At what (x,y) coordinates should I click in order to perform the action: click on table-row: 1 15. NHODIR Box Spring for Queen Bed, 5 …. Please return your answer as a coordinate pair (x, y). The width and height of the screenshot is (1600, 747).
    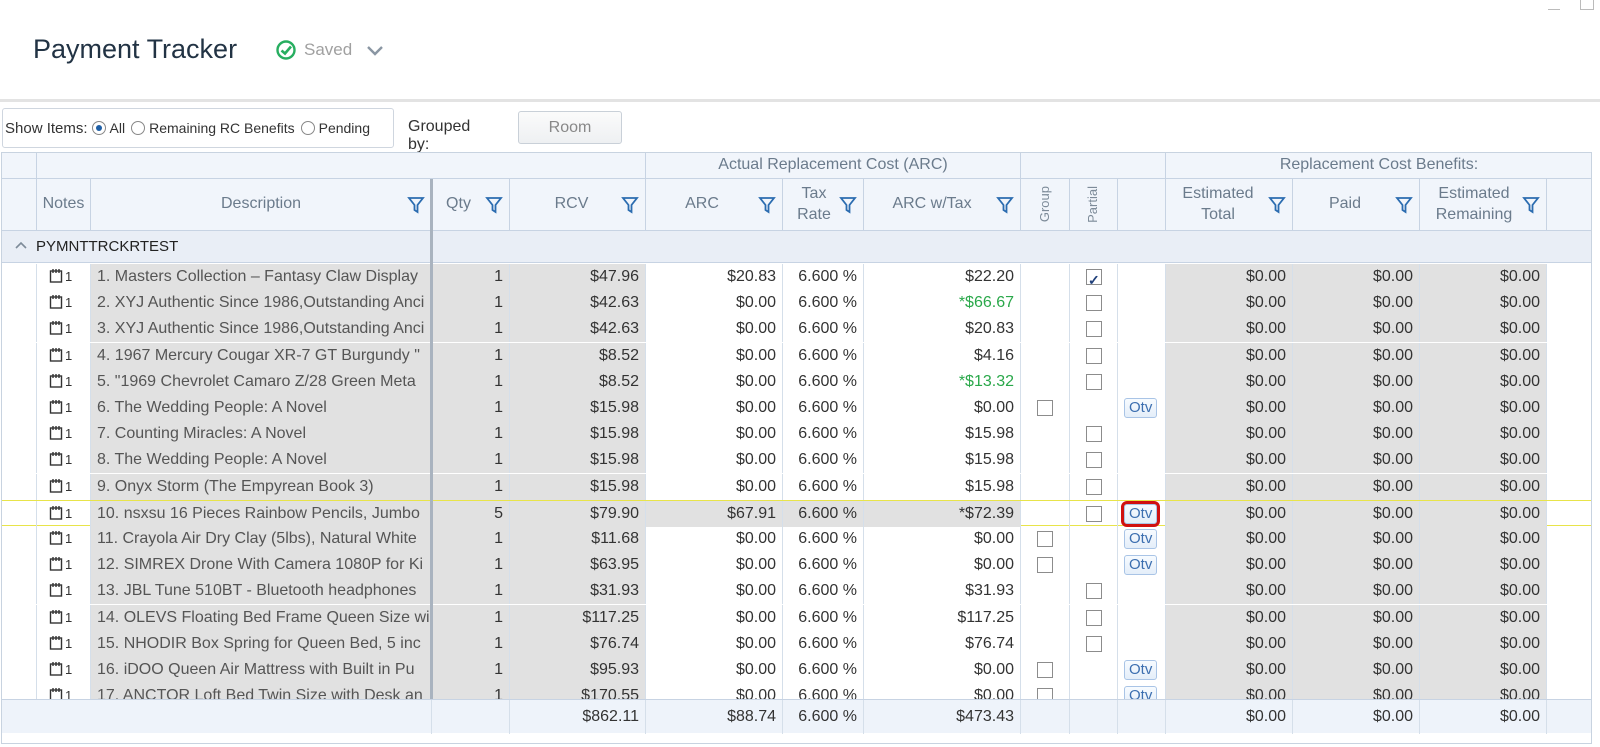
    Looking at the image, I should click on (796, 643).